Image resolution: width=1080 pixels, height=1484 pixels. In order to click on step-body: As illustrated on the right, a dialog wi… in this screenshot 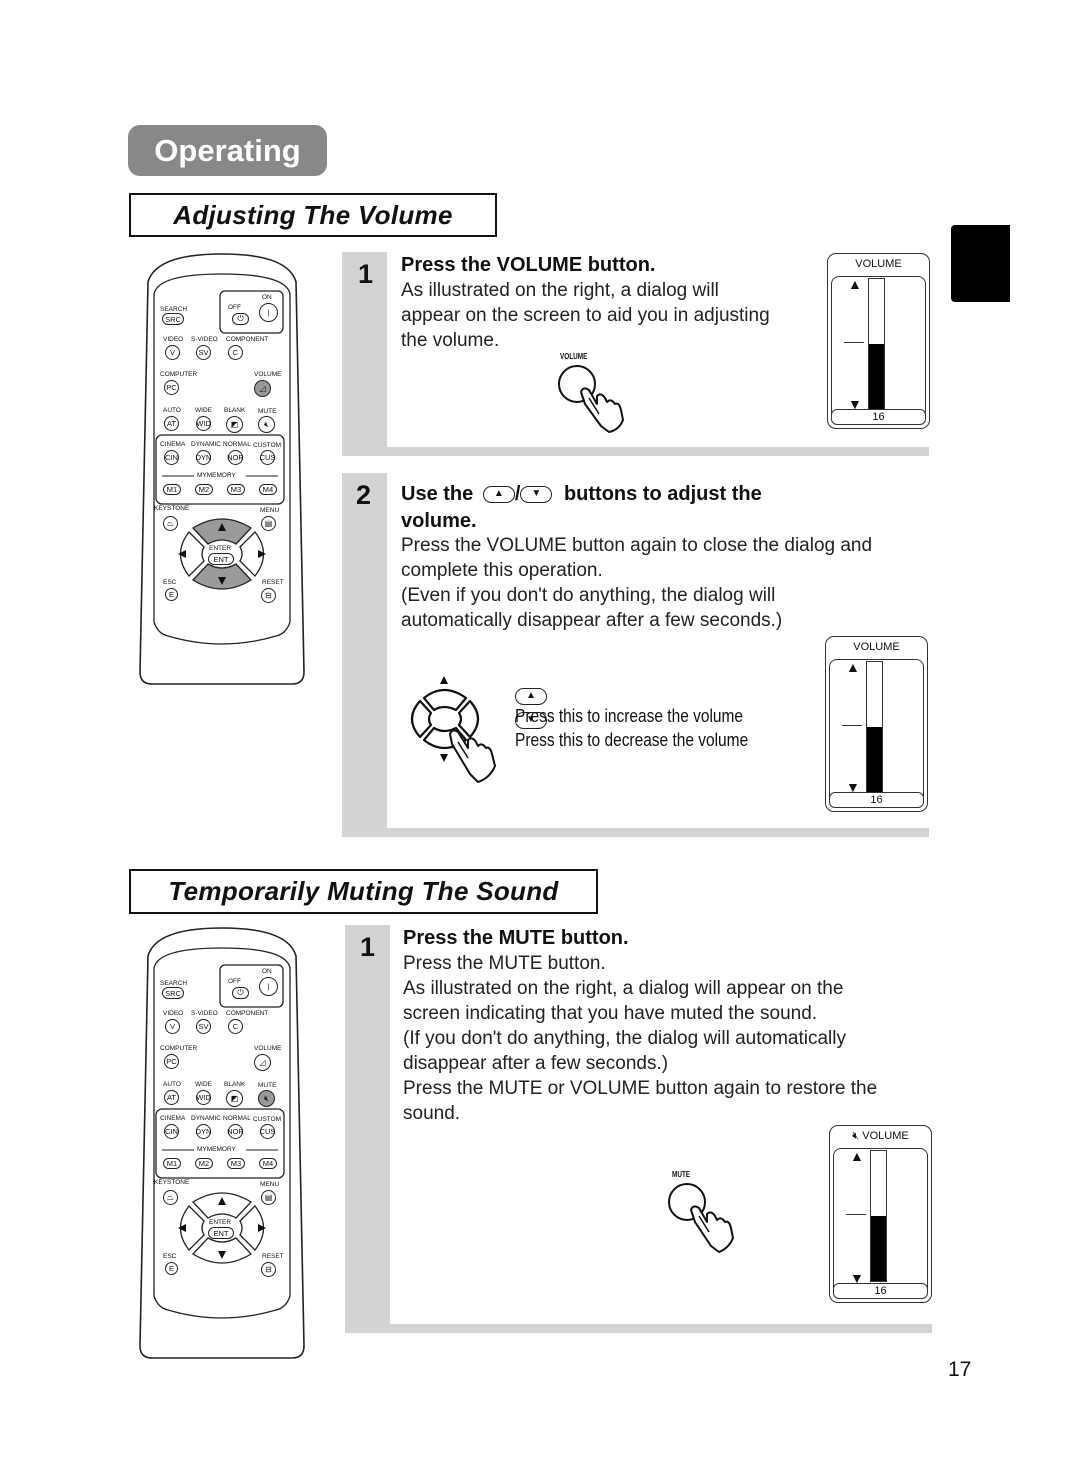, I will do `click(606, 315)`.